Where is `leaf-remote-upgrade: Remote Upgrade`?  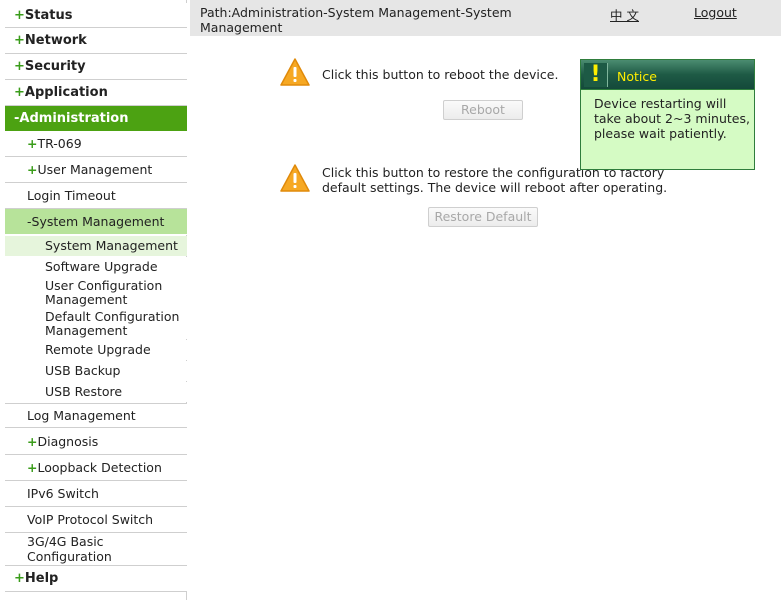 leaf-remote-upgrade: Remote Upgrade is located at coordinates (96, 350).